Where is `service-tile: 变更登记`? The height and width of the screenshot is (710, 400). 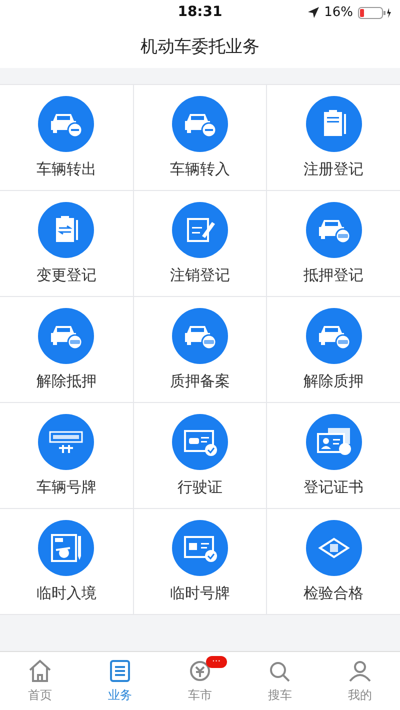 service-tile: 变更登记 is located at coordinates (66, 243).